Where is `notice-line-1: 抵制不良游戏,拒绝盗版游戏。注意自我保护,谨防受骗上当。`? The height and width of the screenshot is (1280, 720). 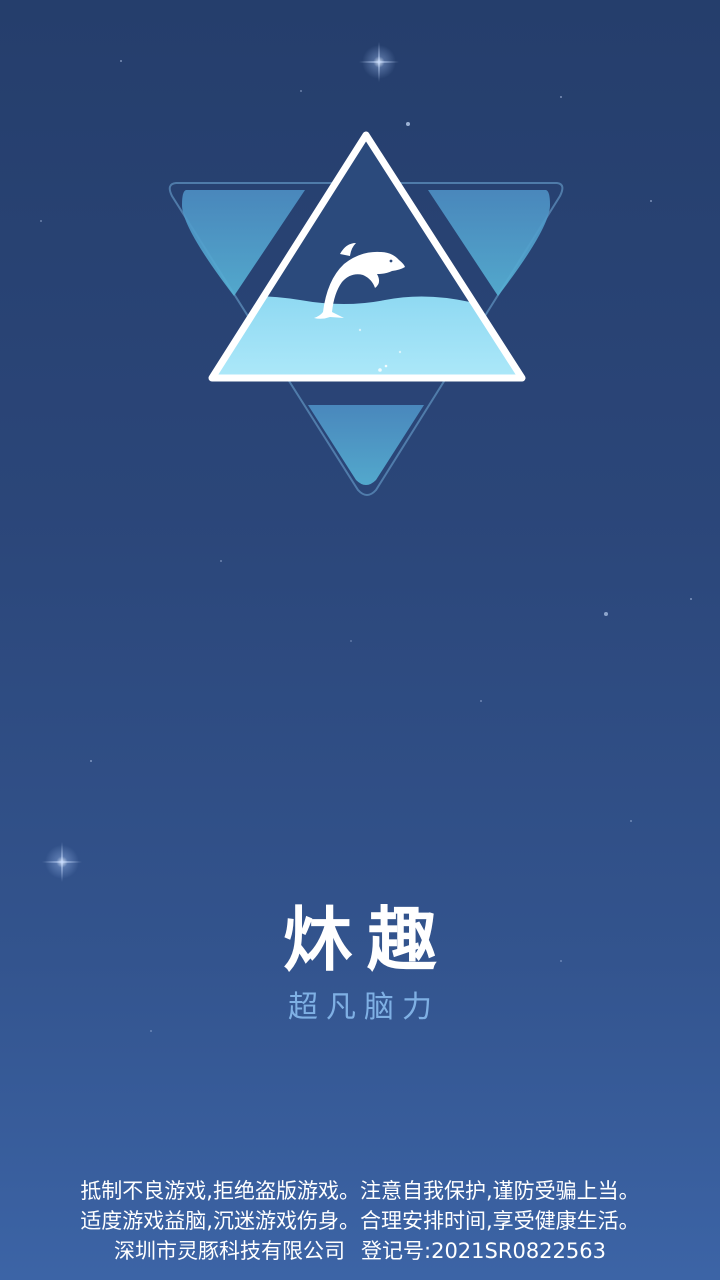
notice-line-1: 抵制不良游戏,拒绝盗版游戏。注意自我保护,谨防受骗上当。 is located at coordinates (360, 1191).